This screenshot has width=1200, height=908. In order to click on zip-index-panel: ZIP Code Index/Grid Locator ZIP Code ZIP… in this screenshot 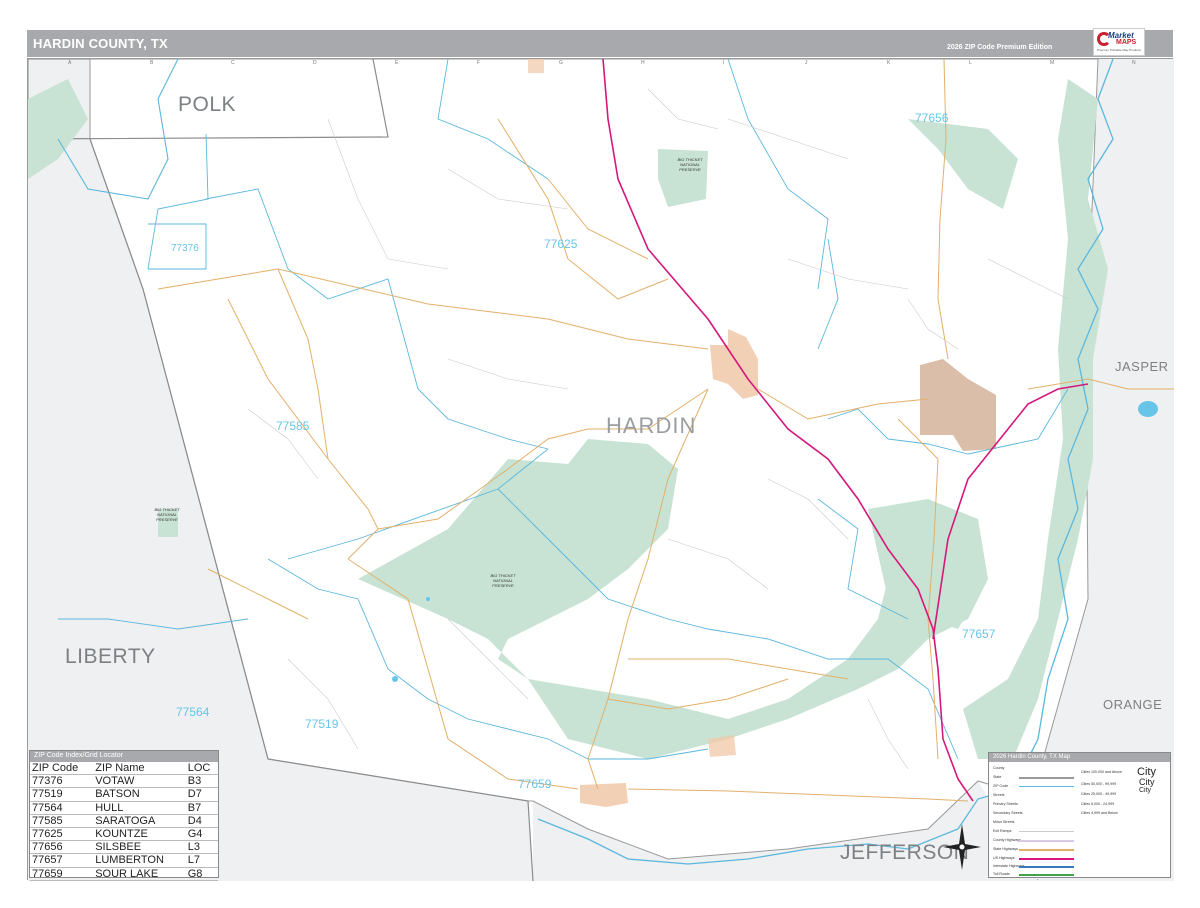, I will do `click(124, 815)`.